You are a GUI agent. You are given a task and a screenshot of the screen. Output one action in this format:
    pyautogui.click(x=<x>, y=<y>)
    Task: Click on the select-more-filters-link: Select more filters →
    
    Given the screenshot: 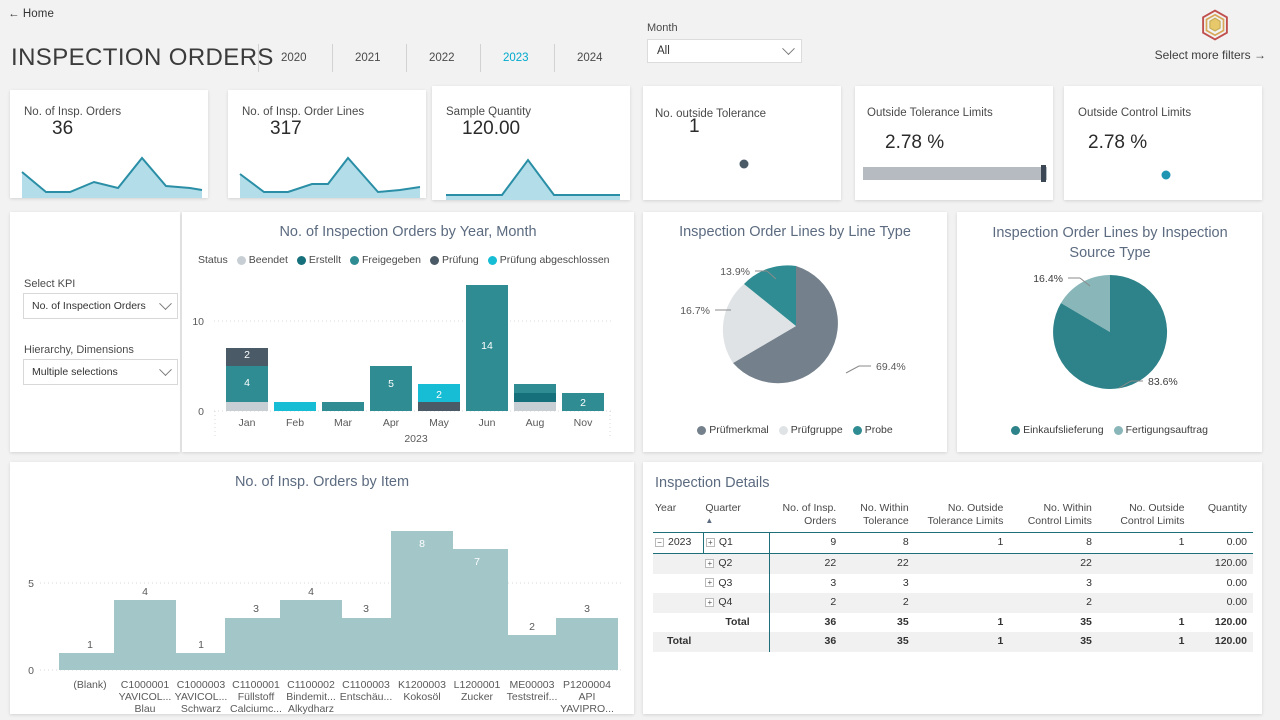 What is the action you would take?
    pyautogui.click(x=1210, y=55)
    